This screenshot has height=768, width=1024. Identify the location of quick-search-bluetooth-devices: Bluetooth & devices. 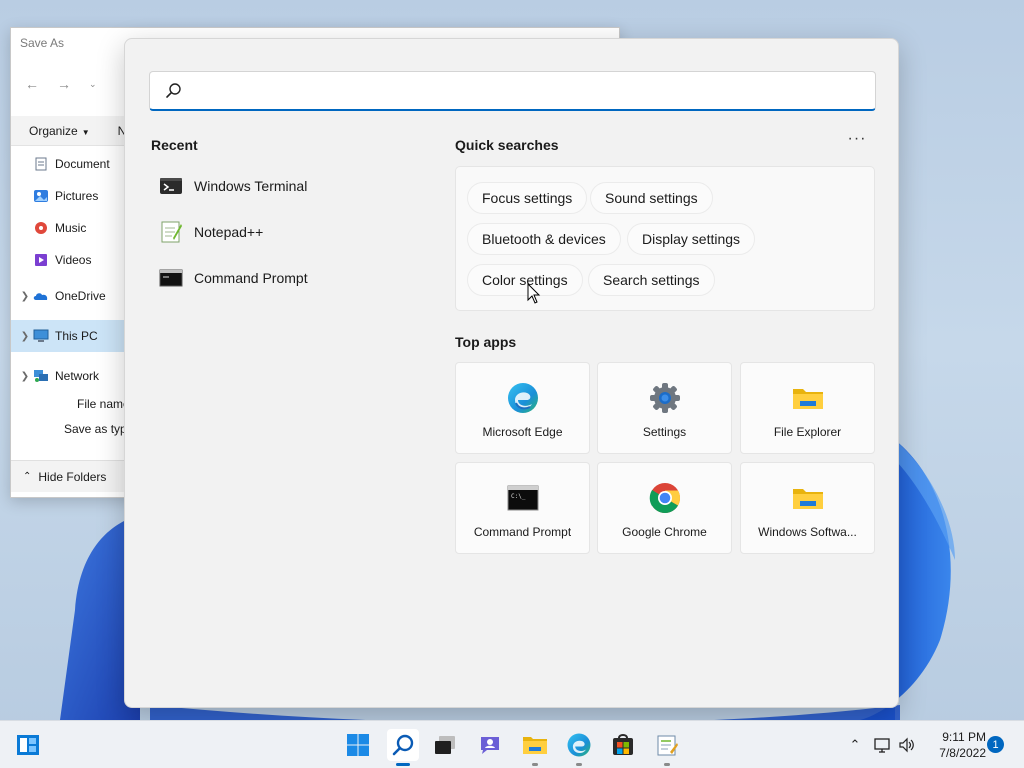
(544, 239).